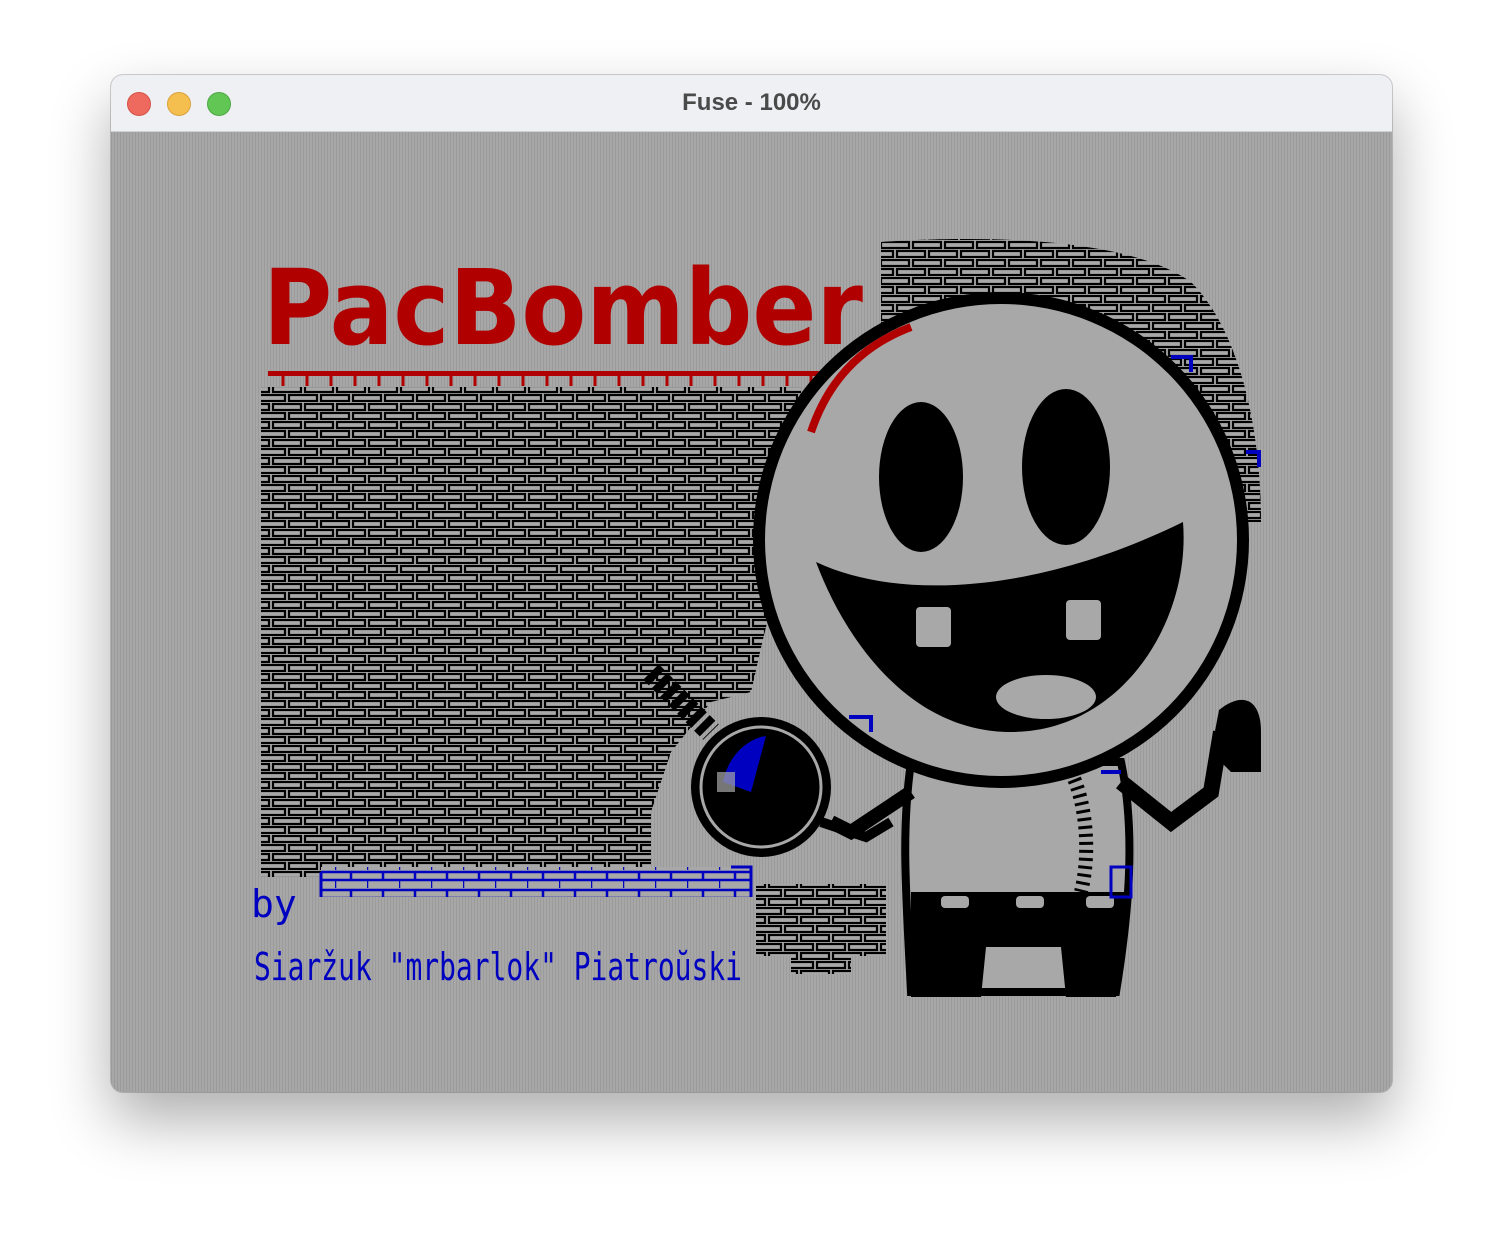 The image size is (1504, 1240). I want to click on game-title: PacBomber, so click(563, 308).